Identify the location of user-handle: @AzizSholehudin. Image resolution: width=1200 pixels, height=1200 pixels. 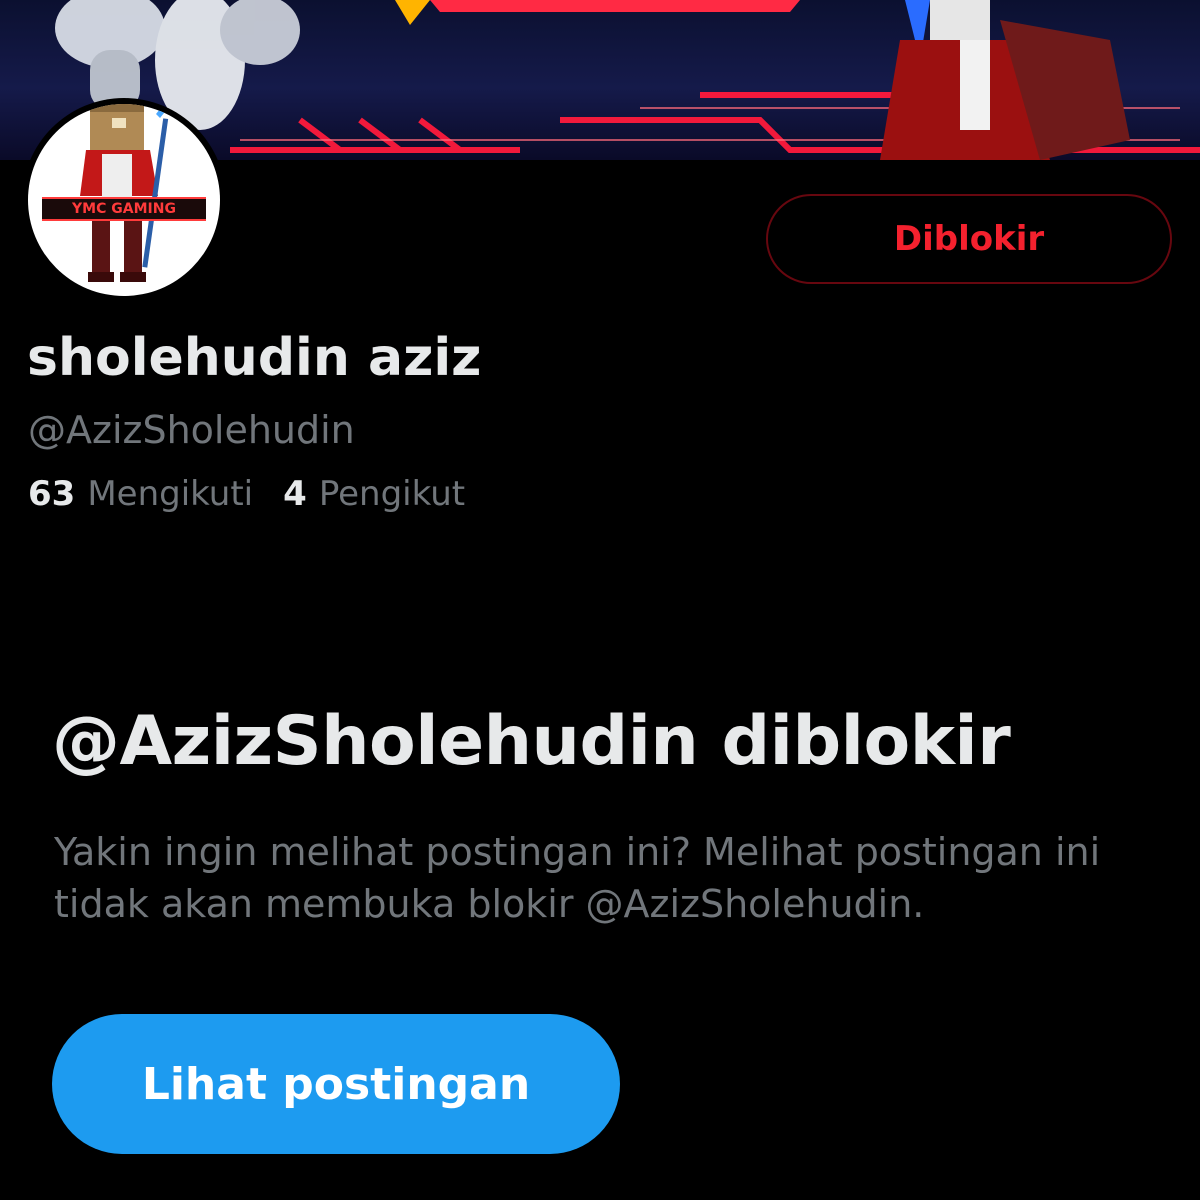
(191, 430).